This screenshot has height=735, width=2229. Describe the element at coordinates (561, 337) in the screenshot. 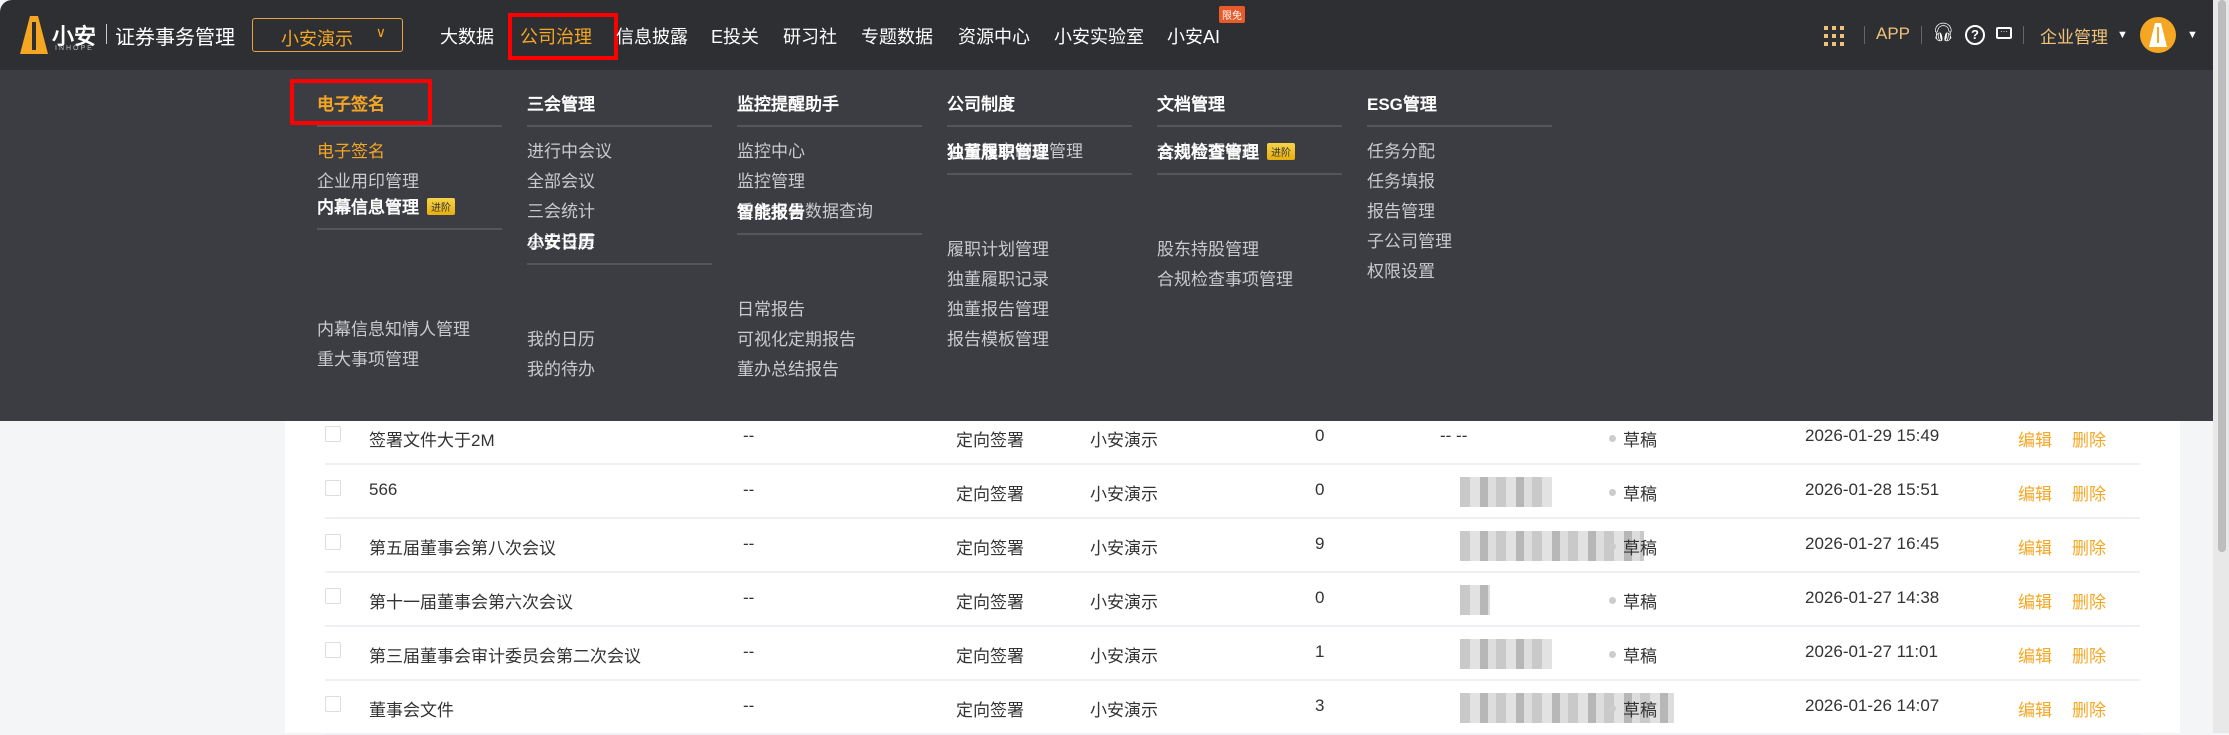

I see `menu-item: 我的日历` at that location.